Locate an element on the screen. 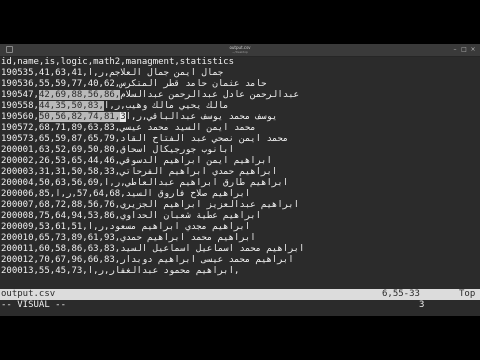 The image size is (480, 360). line-text: 200001,63,52,69,50,80, is located at coordinates (61, 150).